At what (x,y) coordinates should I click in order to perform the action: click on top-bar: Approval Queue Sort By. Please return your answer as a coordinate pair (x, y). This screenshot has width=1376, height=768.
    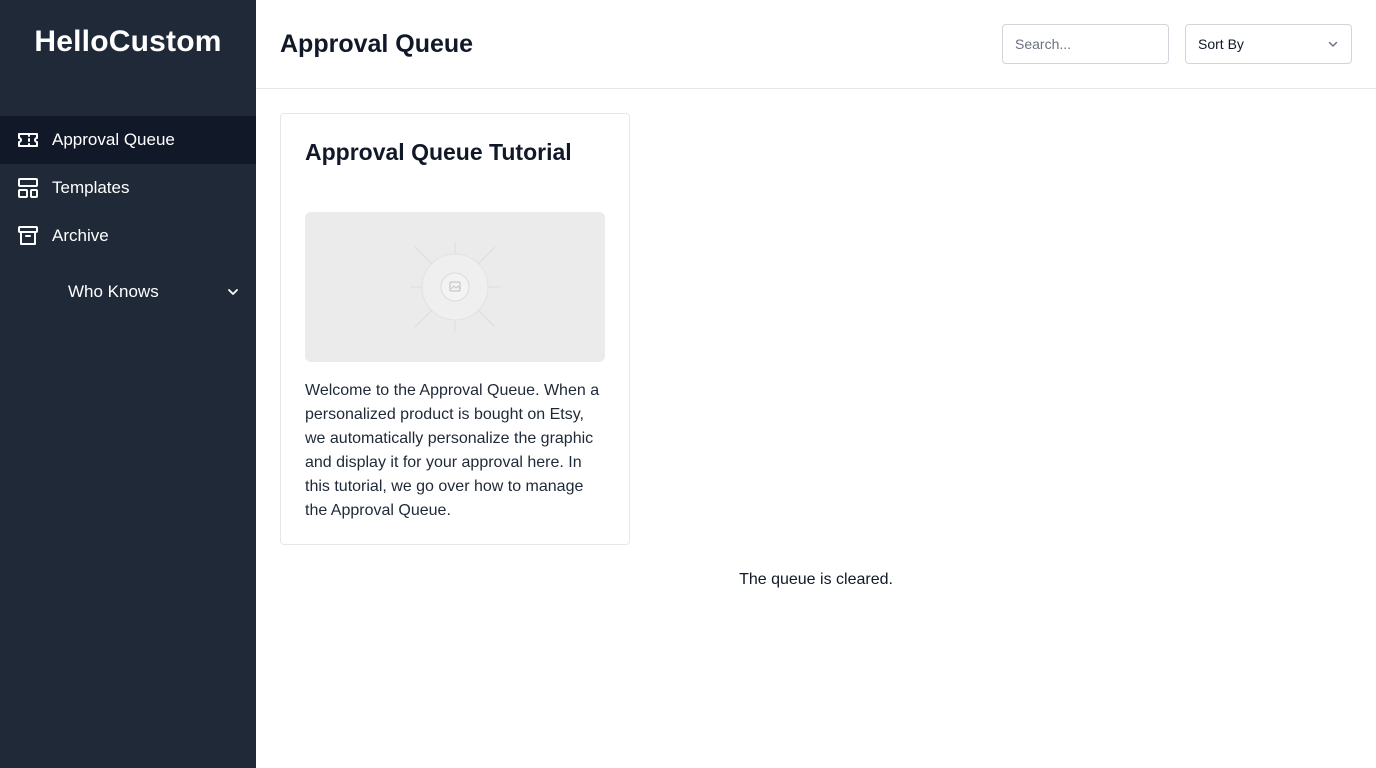
    Looking at the image, I should click on (816, 44).